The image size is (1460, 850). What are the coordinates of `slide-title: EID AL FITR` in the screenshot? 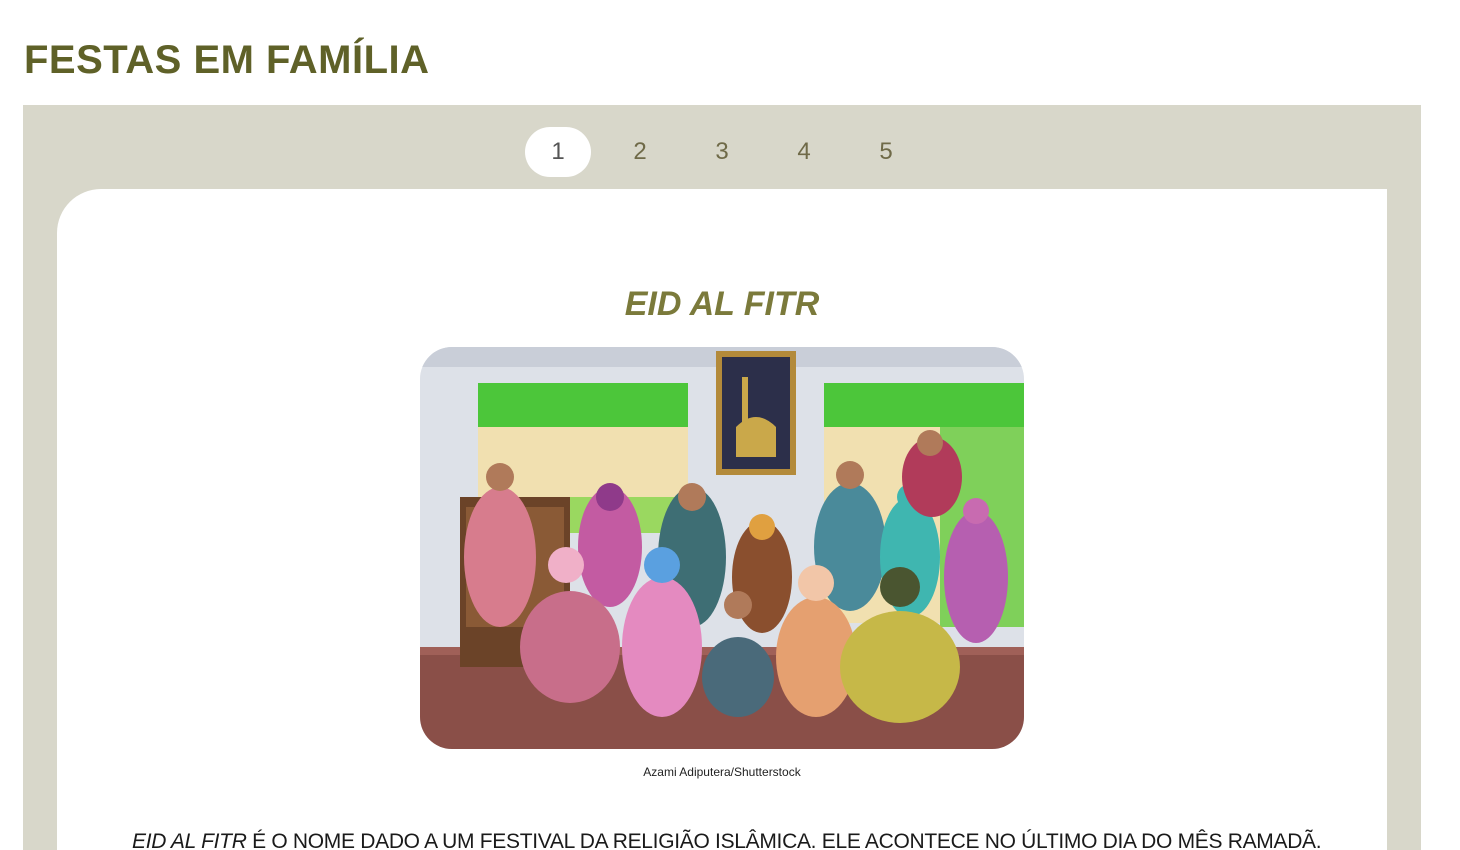 It's located at (722, 304).